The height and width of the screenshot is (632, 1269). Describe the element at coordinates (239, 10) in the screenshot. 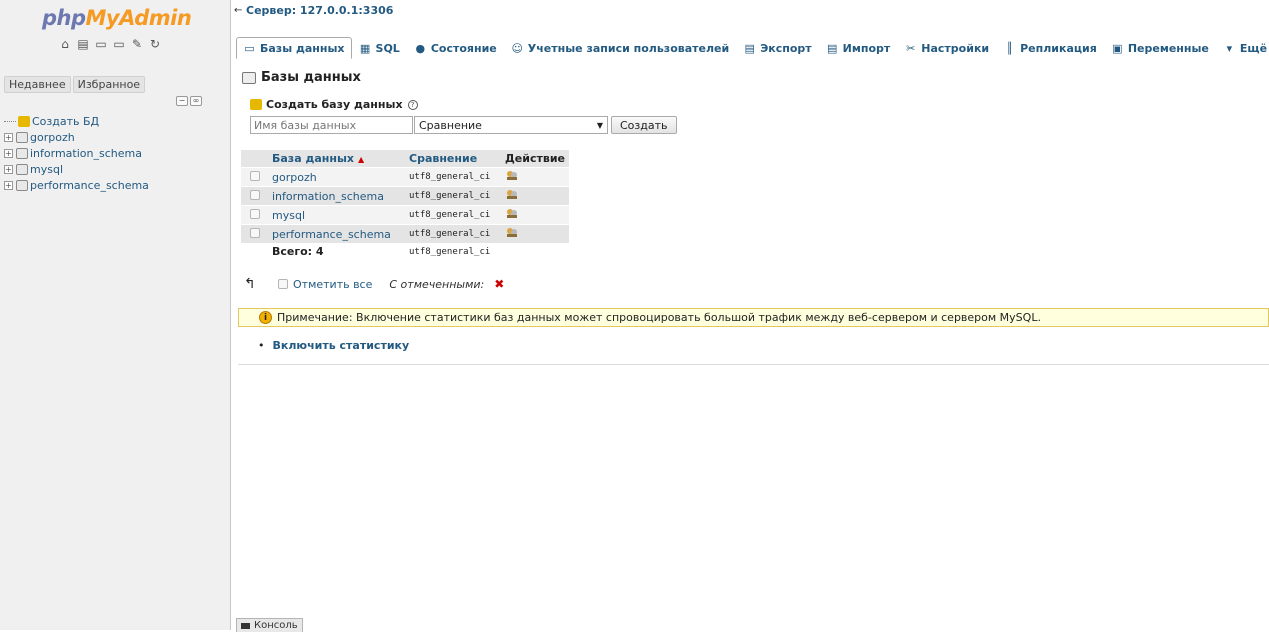

I see `collapse-nav-icon: ←` at that location.